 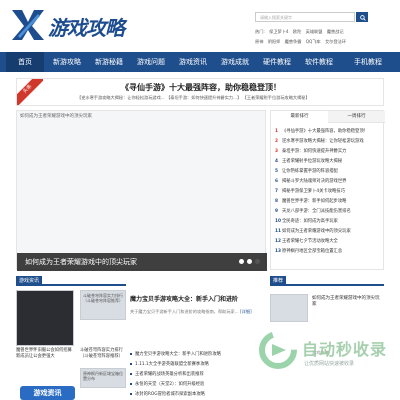 I want to click on slider-caption: 如何成为王者荣耀游戏中的顶尖玩家, so click(x=81, y=262).